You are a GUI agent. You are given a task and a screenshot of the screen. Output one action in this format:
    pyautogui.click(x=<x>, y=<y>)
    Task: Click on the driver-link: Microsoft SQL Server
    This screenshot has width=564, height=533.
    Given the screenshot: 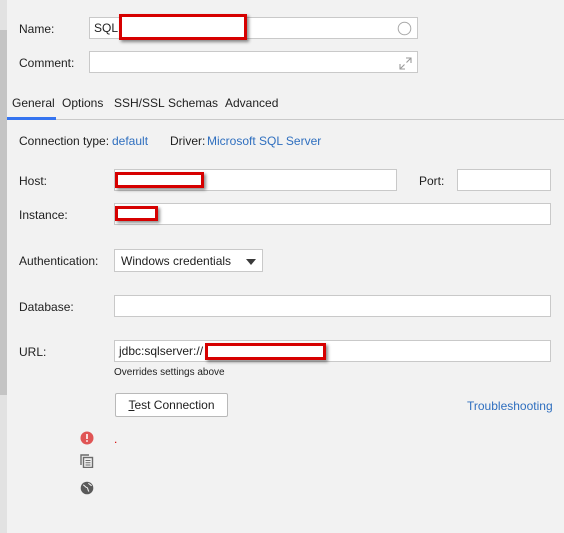 What is the action you would take?
    pyautogui.click(x=264, y=141)
    